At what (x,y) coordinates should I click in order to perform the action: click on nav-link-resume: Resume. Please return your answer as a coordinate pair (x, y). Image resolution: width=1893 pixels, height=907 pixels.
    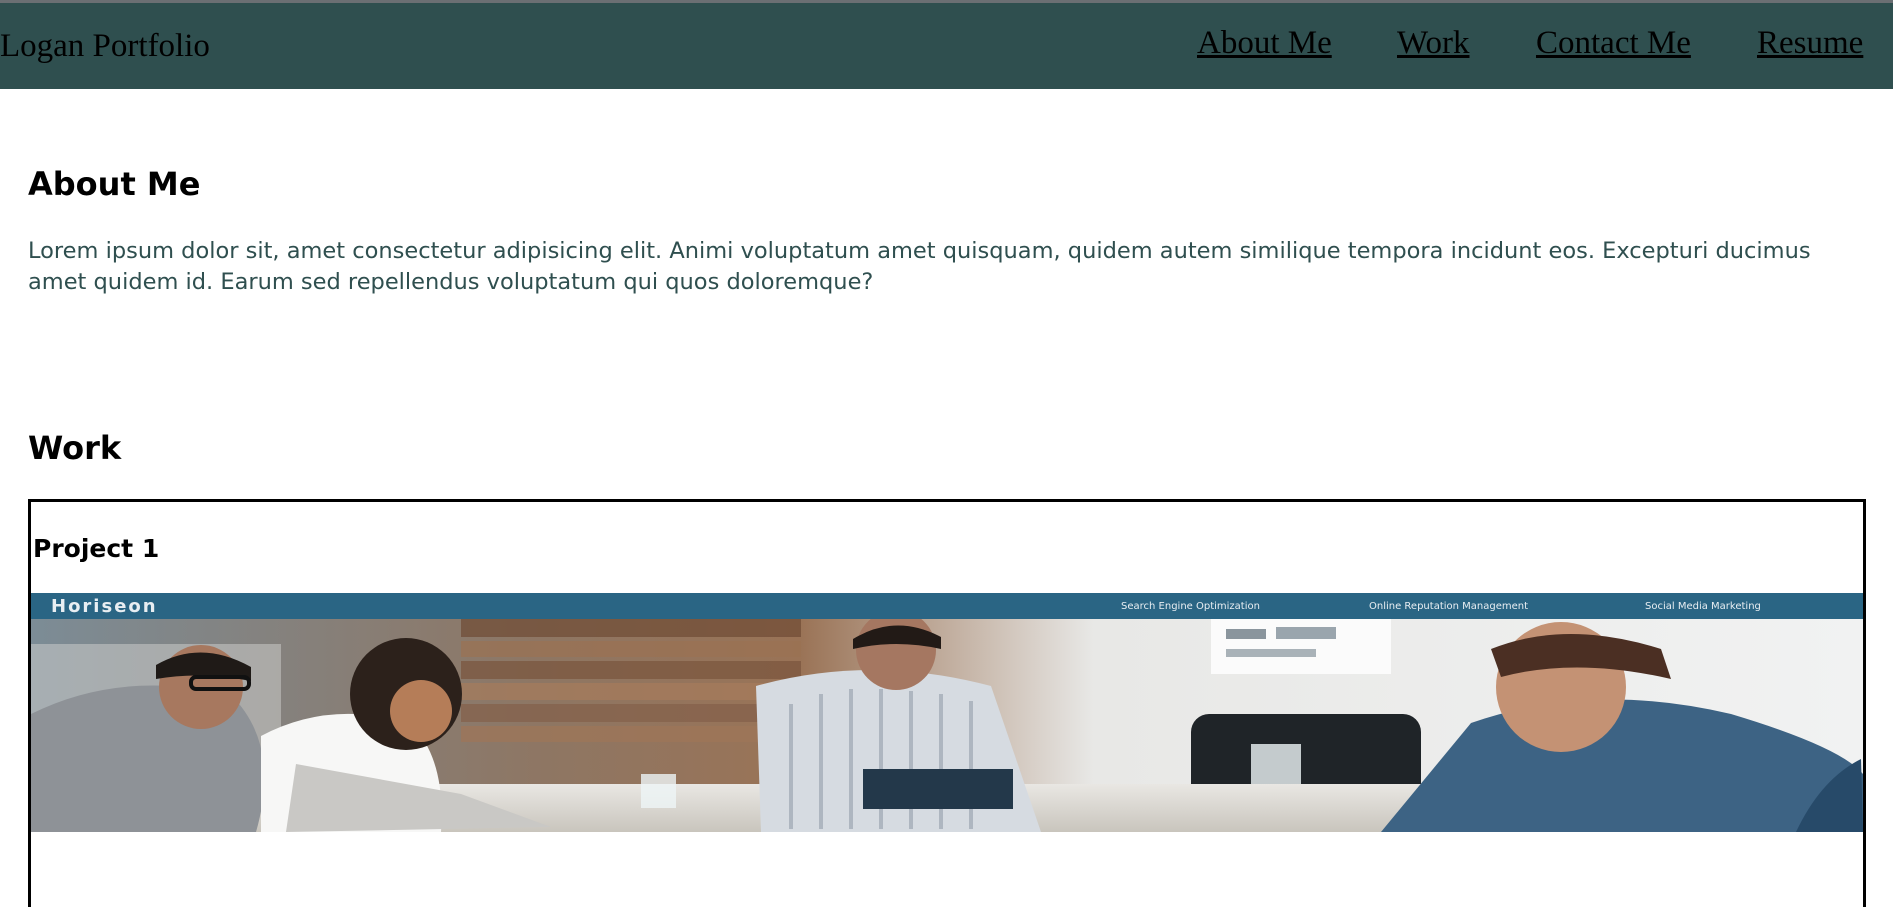
    Looking at the image, I should click on (1810, 43).